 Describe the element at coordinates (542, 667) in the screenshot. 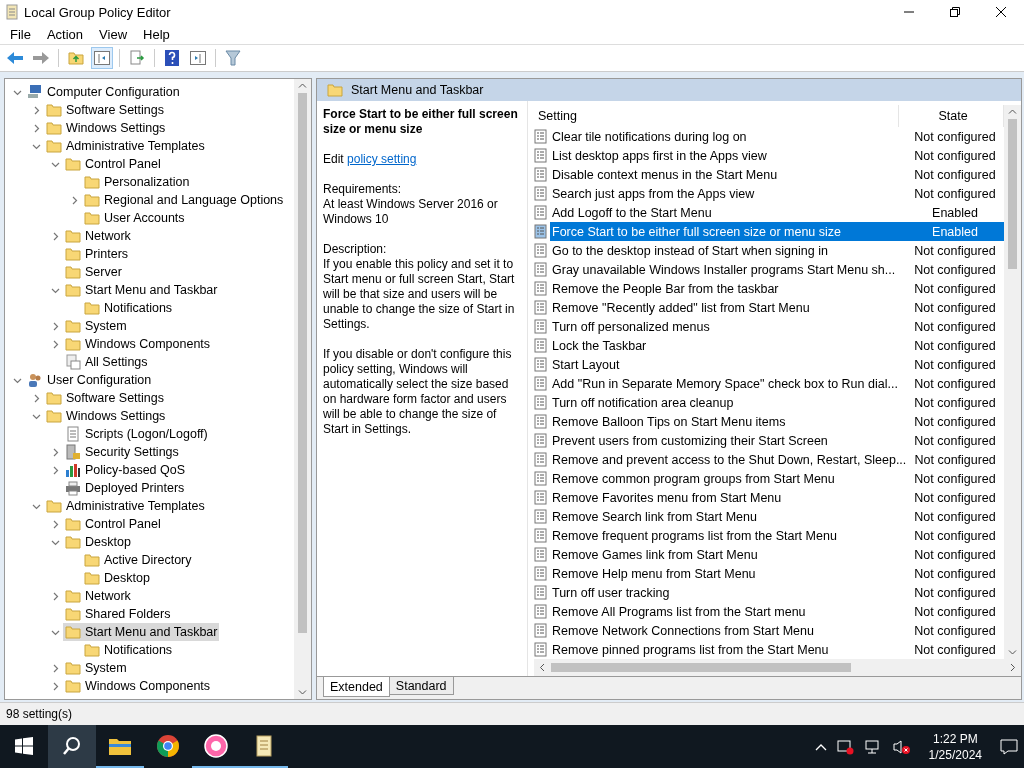

I see `scroll-left-icon` at that location.